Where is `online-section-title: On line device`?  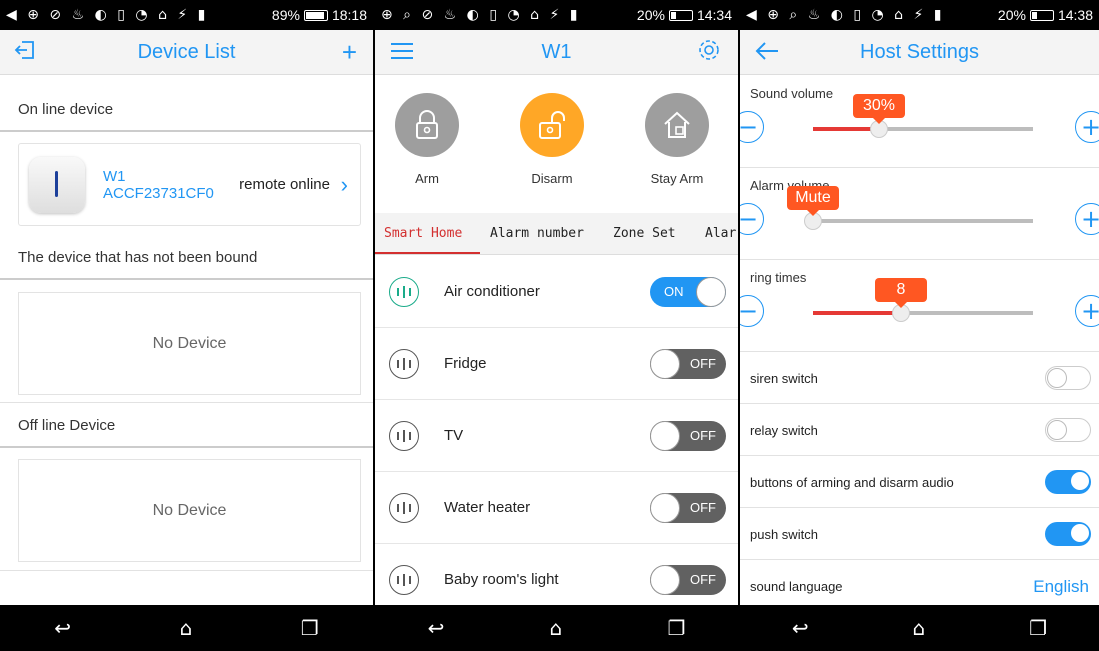 online-section-title: On line device is located at coordinates (186, 110).